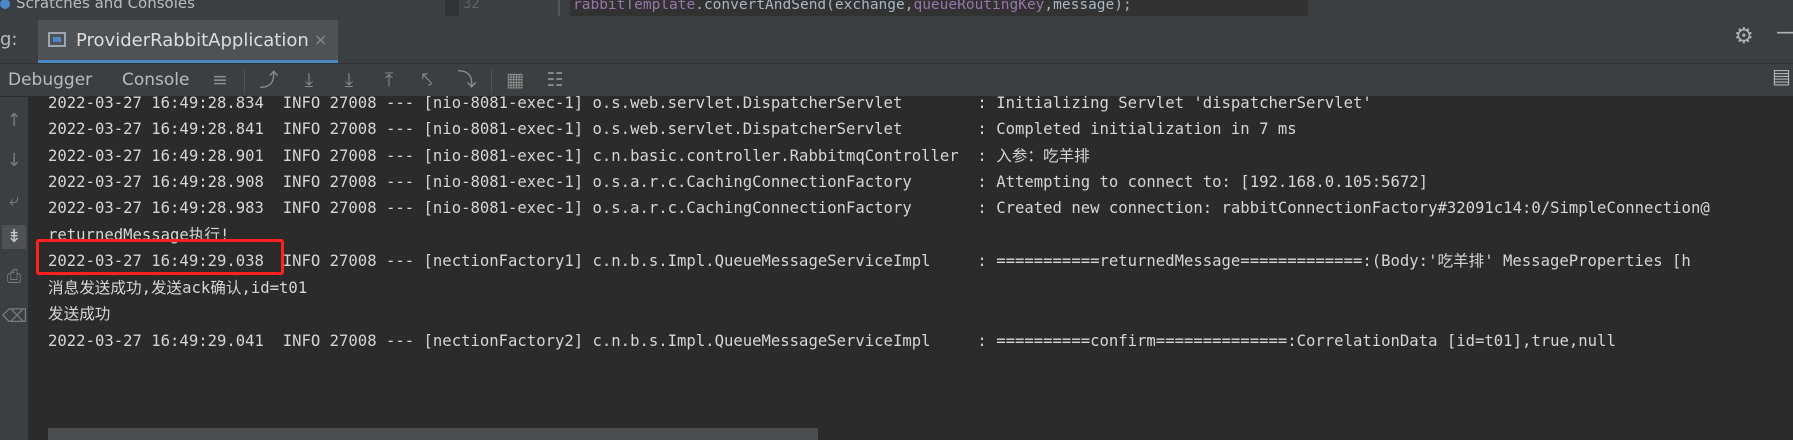 Image resolution: width=1793 pixels, height=440 pixels. I want to click on code-call: .convertAndSend(exchange,, so click(804, 6).